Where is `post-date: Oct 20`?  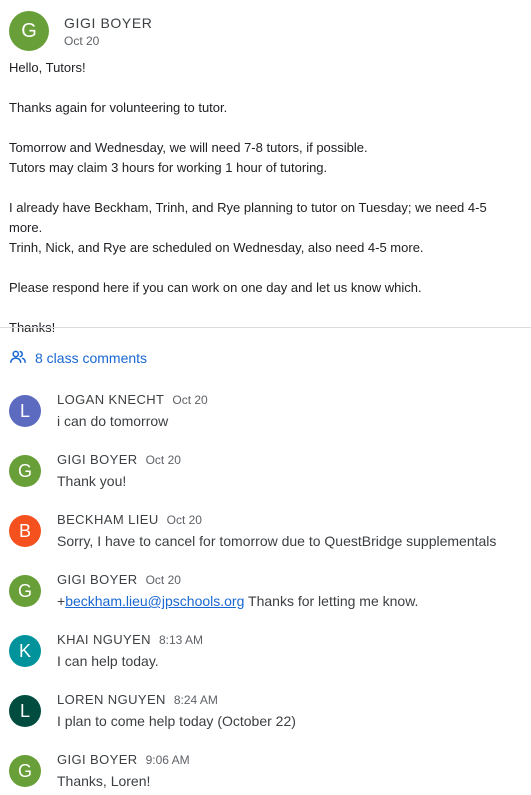 post-date: Oct 20 is located at coordinates (82, 41).